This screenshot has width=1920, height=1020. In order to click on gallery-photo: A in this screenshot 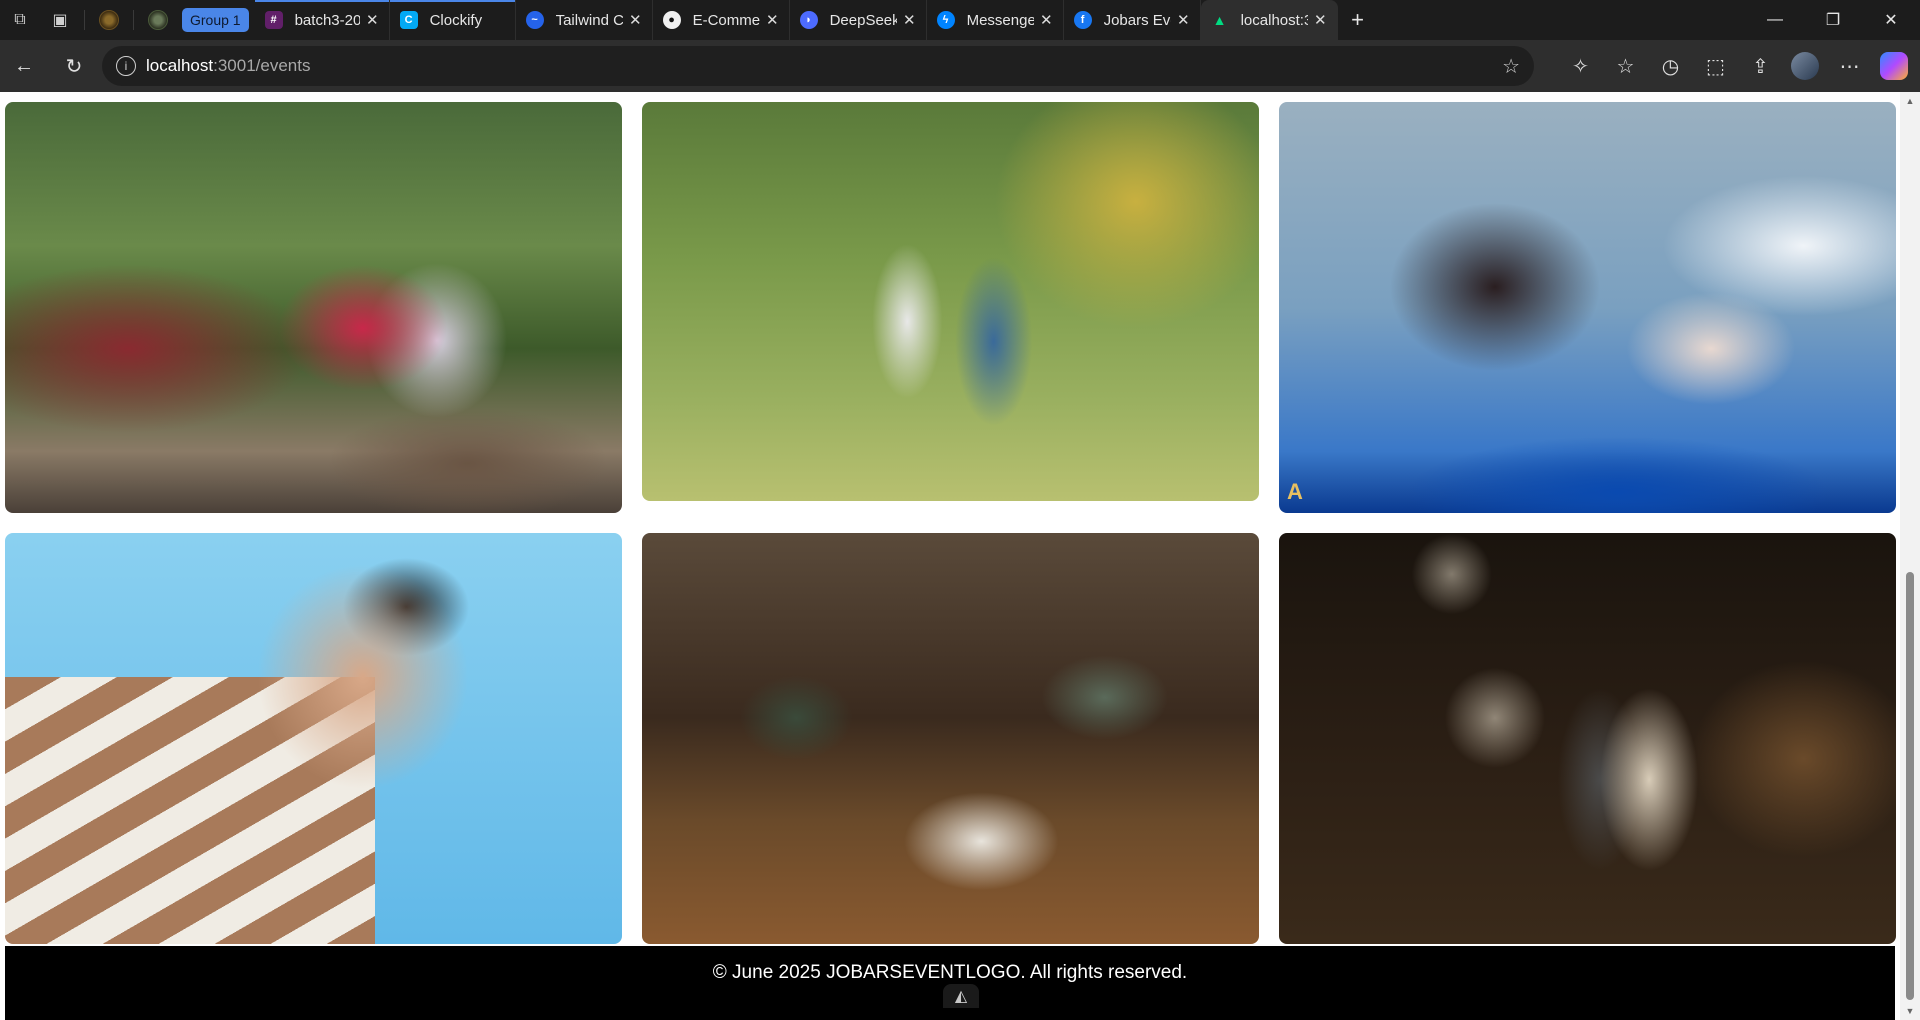, I will do `click(1587, 307)`.